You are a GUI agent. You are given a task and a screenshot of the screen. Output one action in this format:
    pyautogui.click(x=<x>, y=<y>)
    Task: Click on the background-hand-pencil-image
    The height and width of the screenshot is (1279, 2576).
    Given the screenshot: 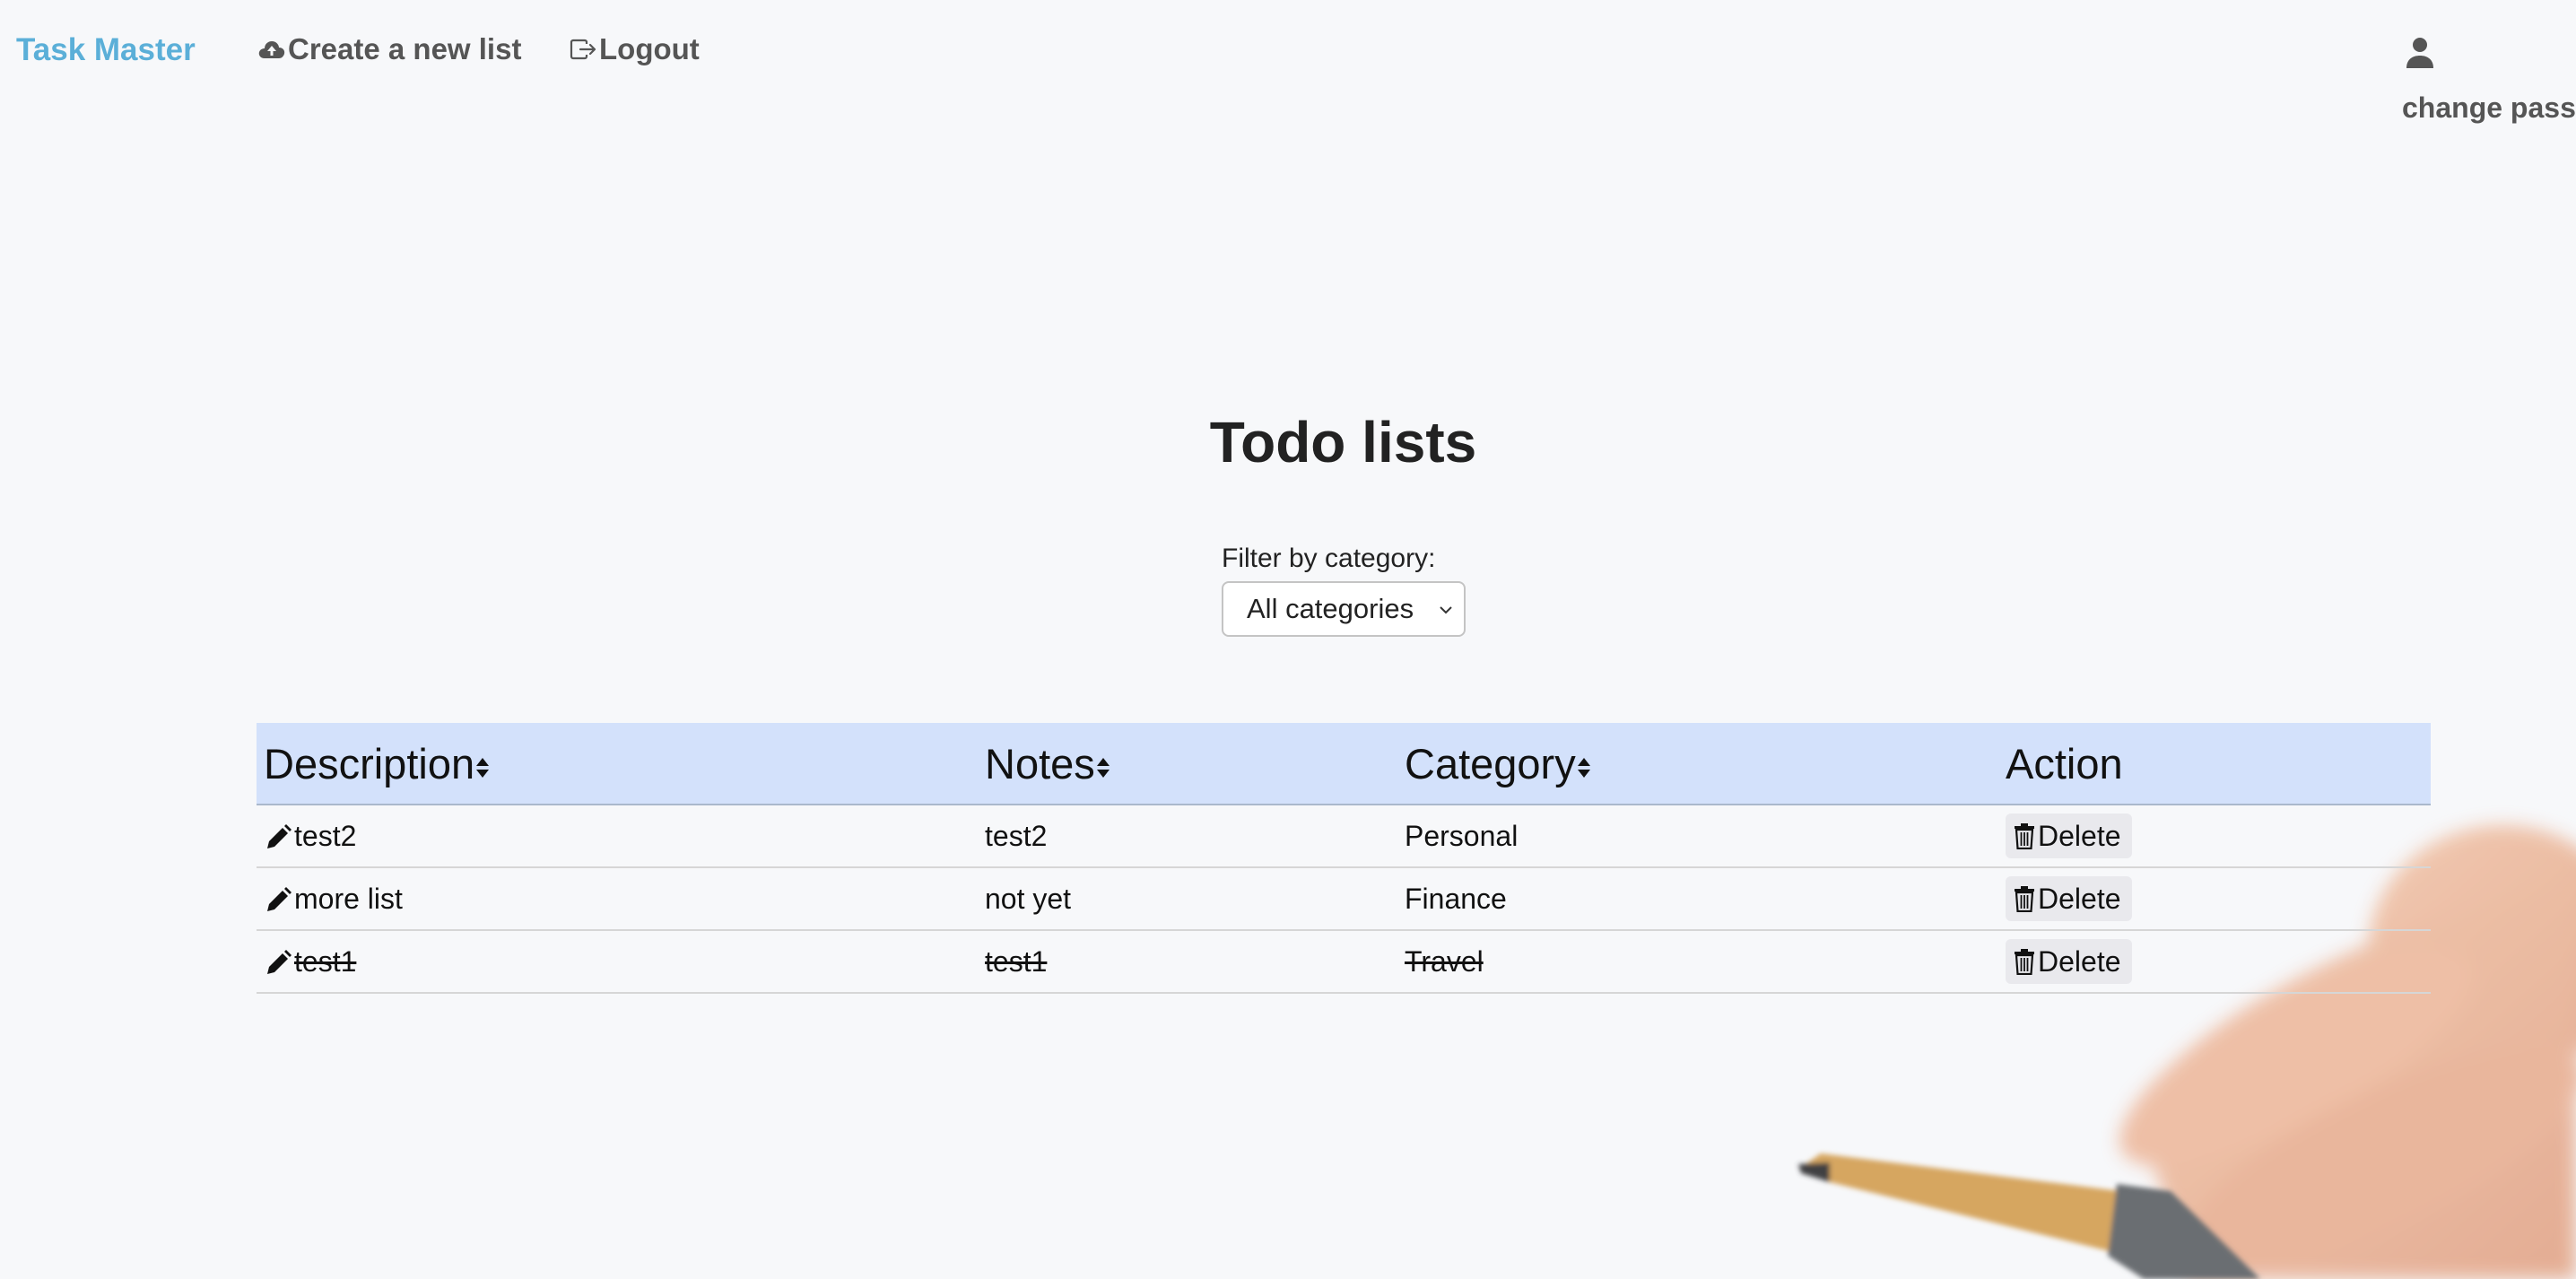 What is the action you would take?
    pyautogui.click(x=2187, y=1052)
    